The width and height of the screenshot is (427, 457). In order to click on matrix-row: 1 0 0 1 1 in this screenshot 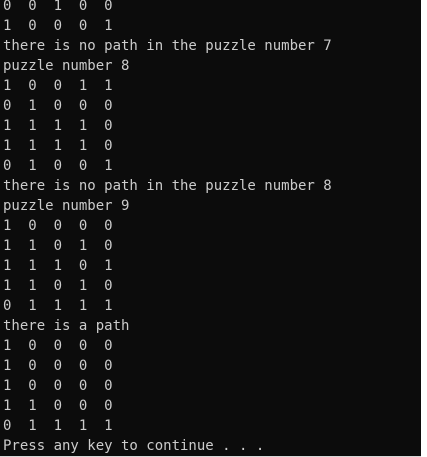, I will do `click(58, 86)`.